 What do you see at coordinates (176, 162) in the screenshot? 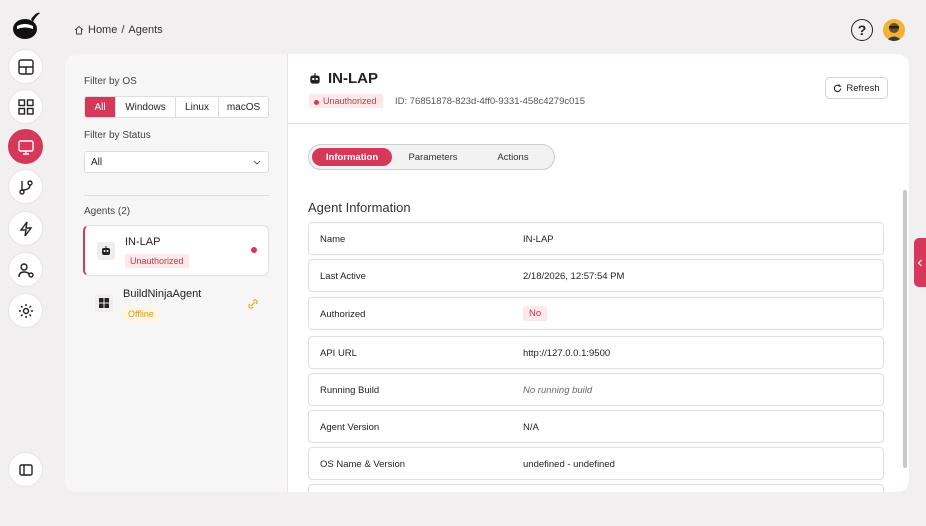
I see `status-select: All` at bounding box center [176, 162].